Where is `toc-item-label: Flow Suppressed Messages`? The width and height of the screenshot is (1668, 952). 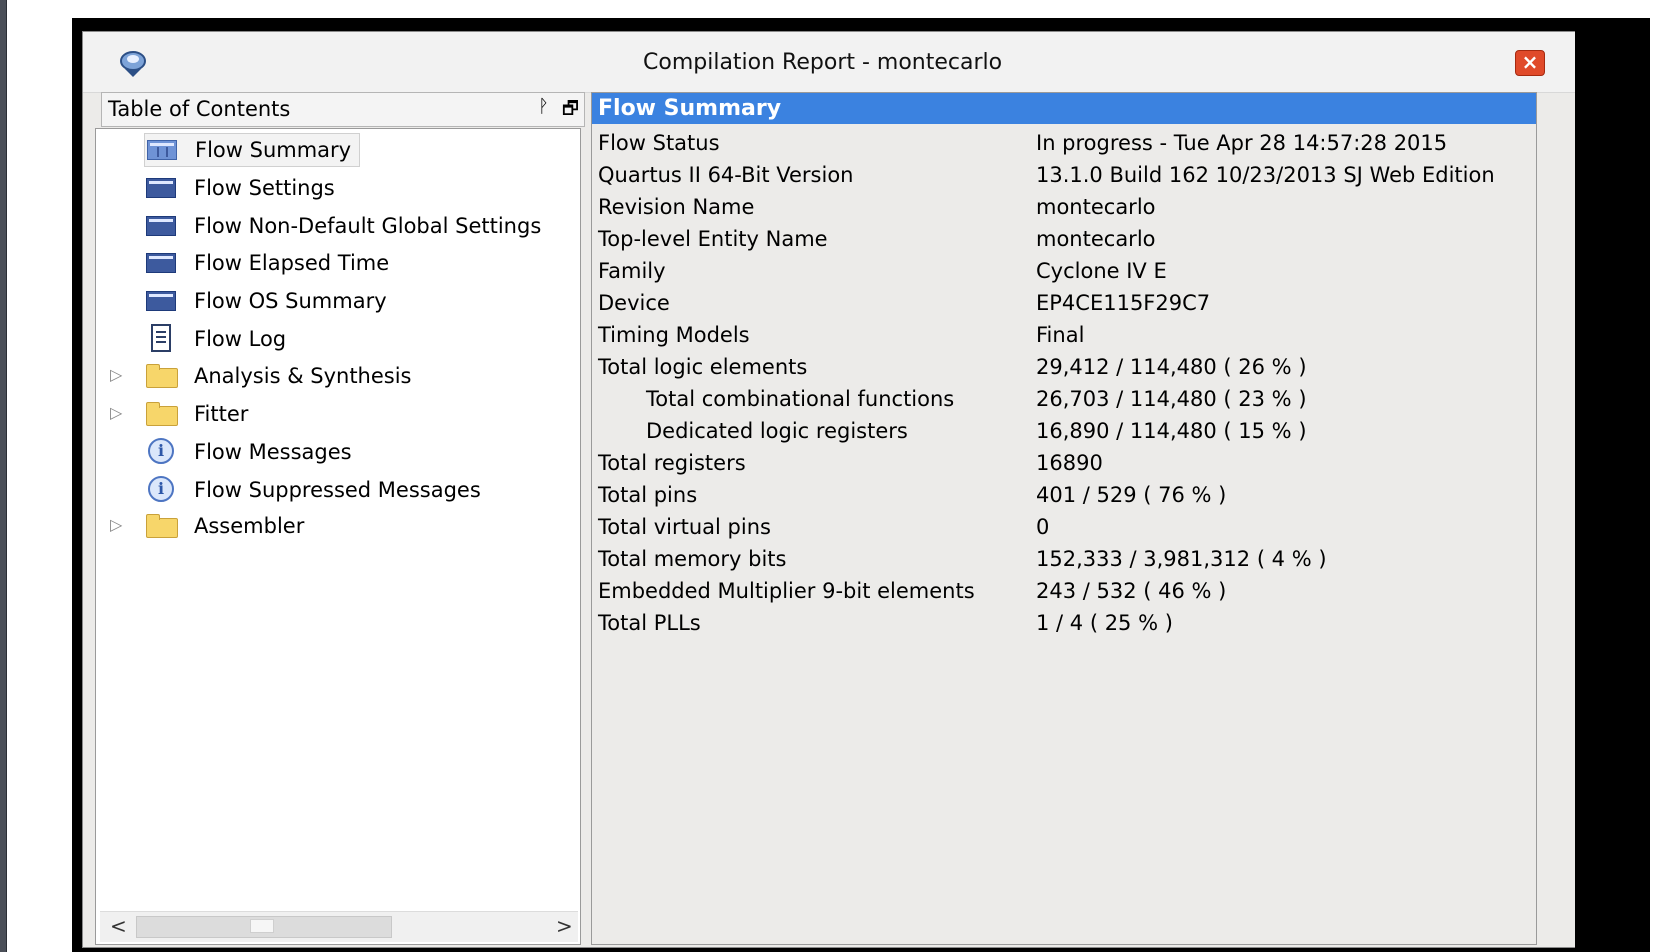 toc-item-label: Flow Suppressed Messages is located at coordinates (337, 490).